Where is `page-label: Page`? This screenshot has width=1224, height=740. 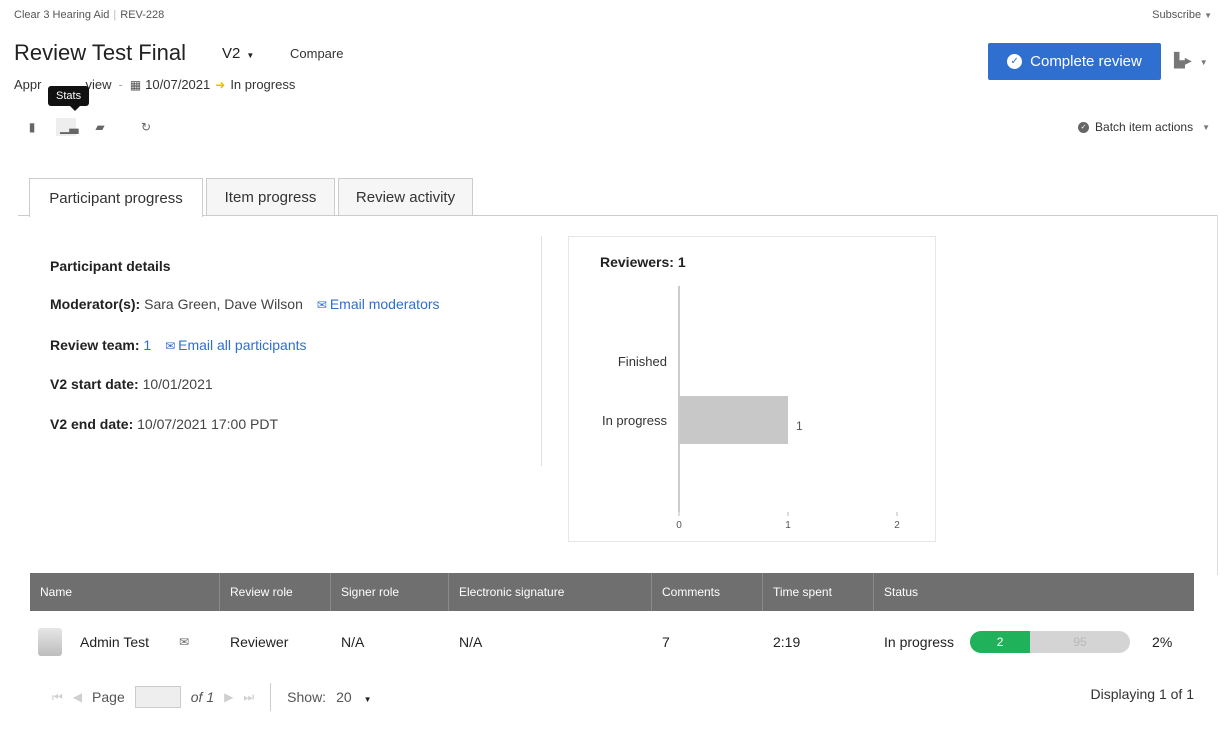
page-label: Page is located at coordinates (108, 697).